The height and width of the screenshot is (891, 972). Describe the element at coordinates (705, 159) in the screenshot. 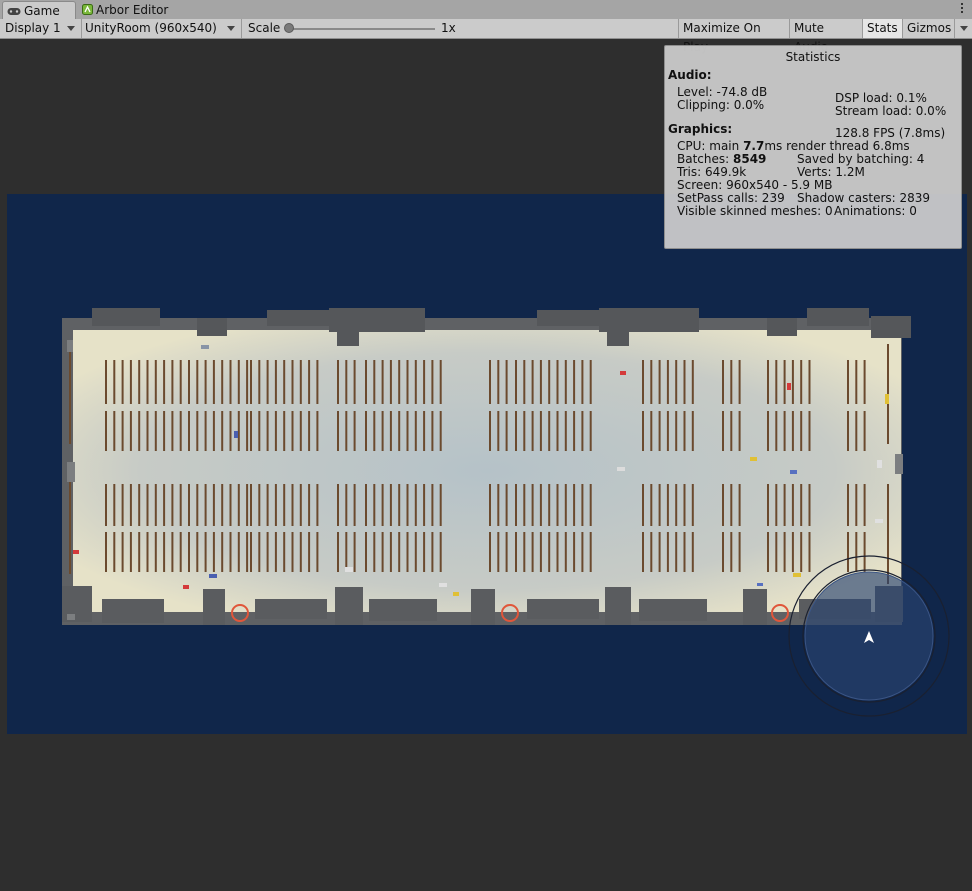

I see `batches-prefix: Batches:` at that location.